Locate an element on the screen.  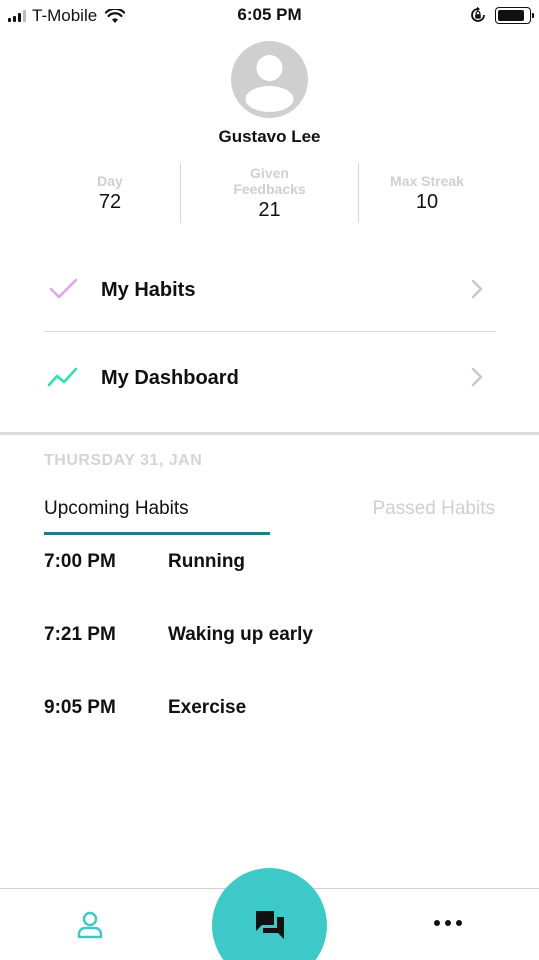
status-right is located at coordinates (501, 15).